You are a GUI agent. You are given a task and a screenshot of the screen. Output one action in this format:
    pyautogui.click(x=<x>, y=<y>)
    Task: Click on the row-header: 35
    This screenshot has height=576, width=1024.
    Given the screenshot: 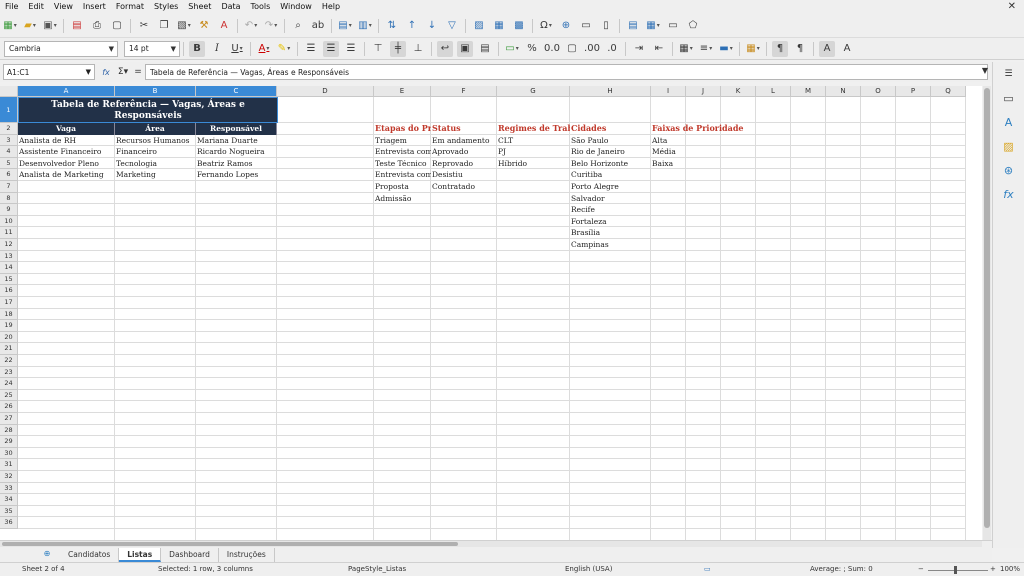 What is the action you would take?
    pyautogui.click(x=9, y=511)
    